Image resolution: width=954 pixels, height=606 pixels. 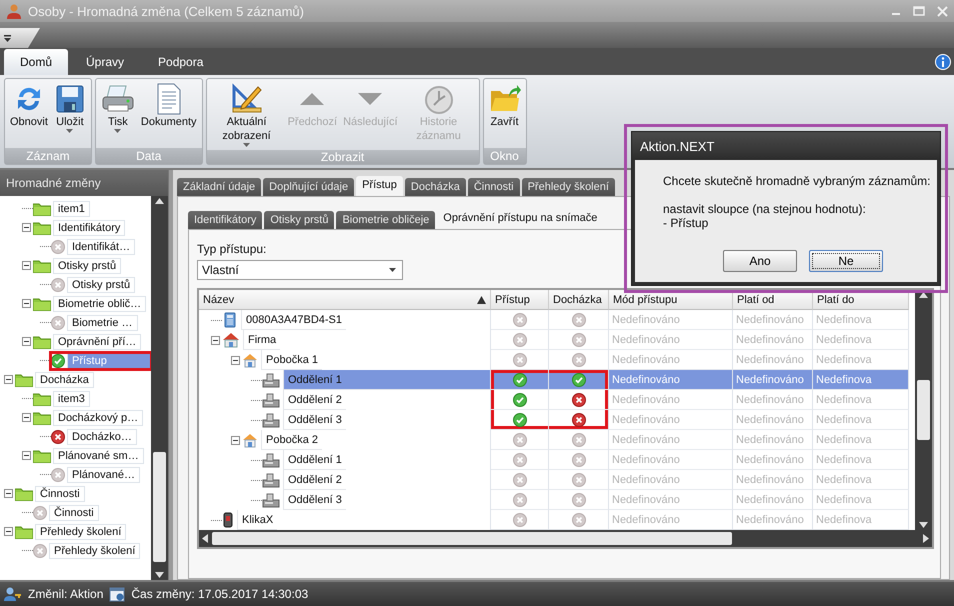 I want to click on tab: Otisky prstů, so click(x=299, y=220).